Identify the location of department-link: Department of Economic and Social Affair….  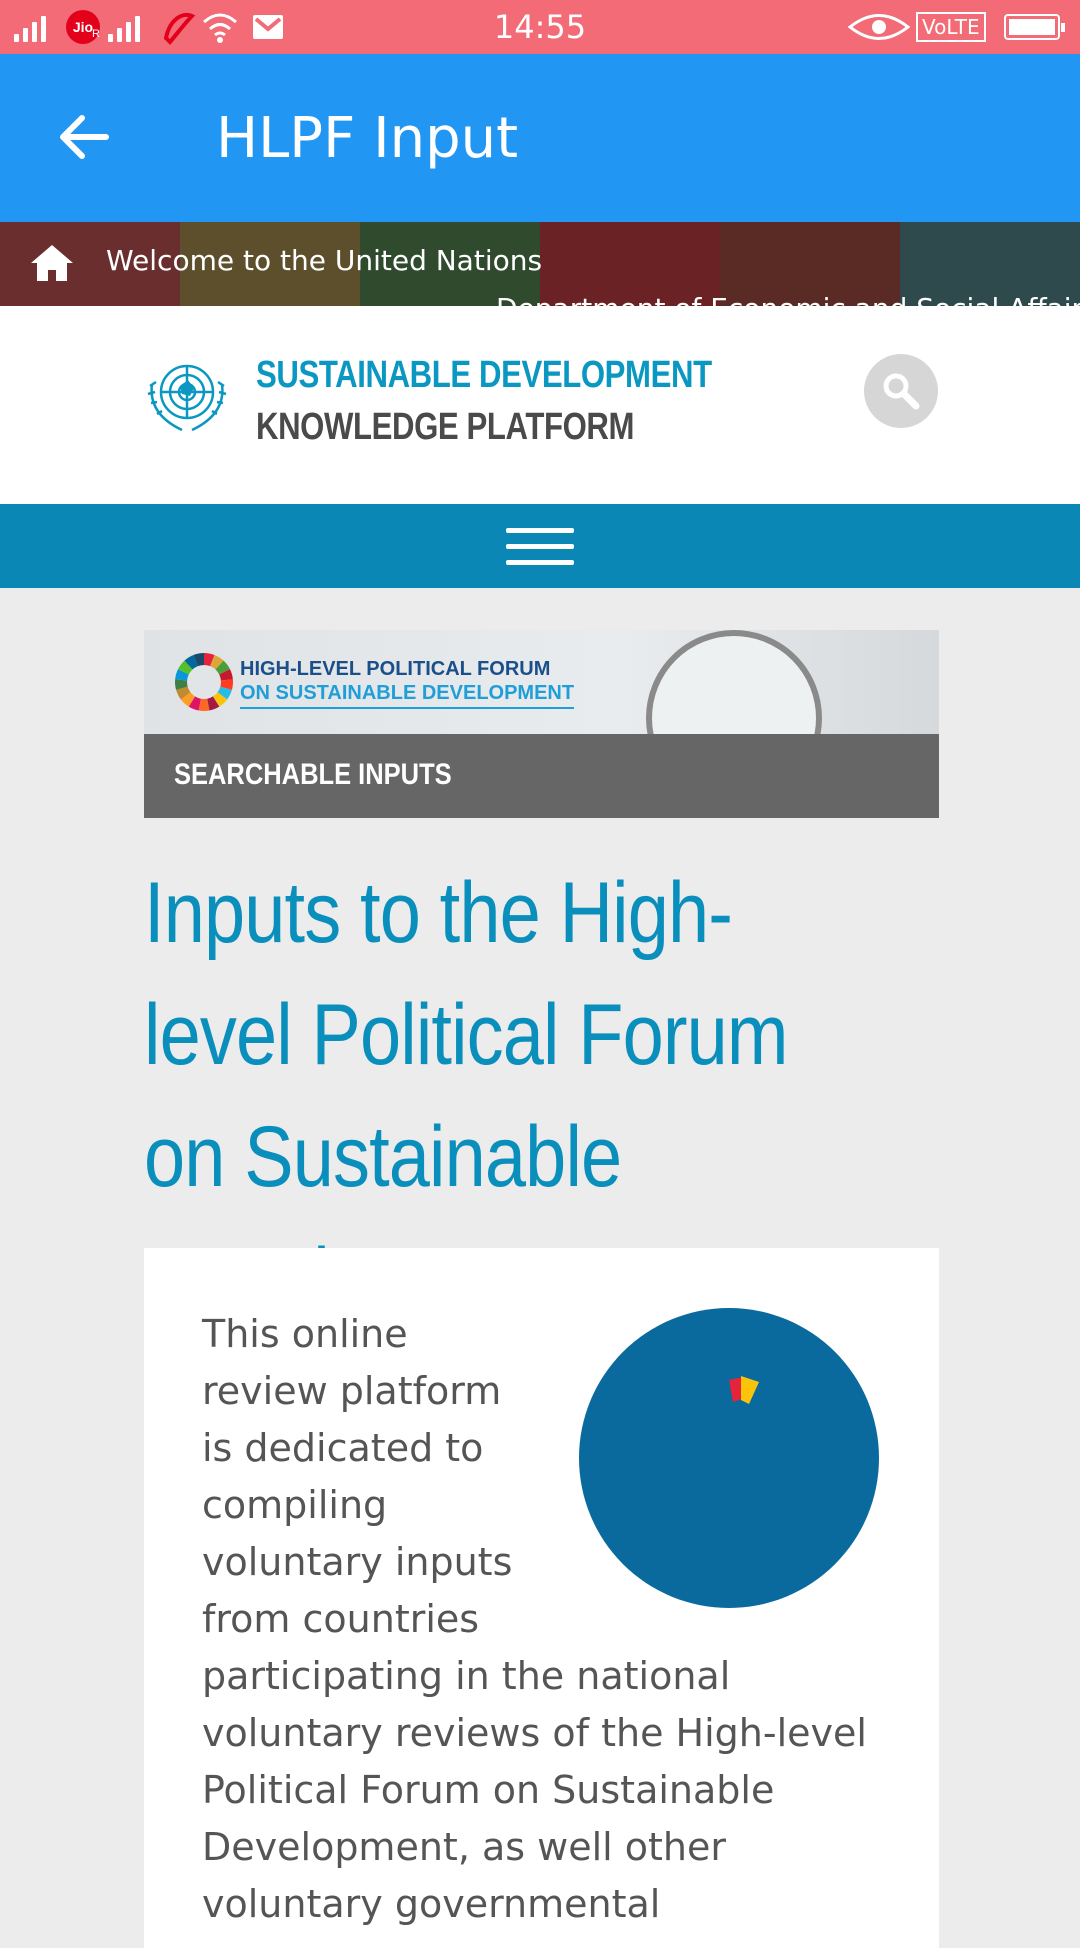
(788, 299).